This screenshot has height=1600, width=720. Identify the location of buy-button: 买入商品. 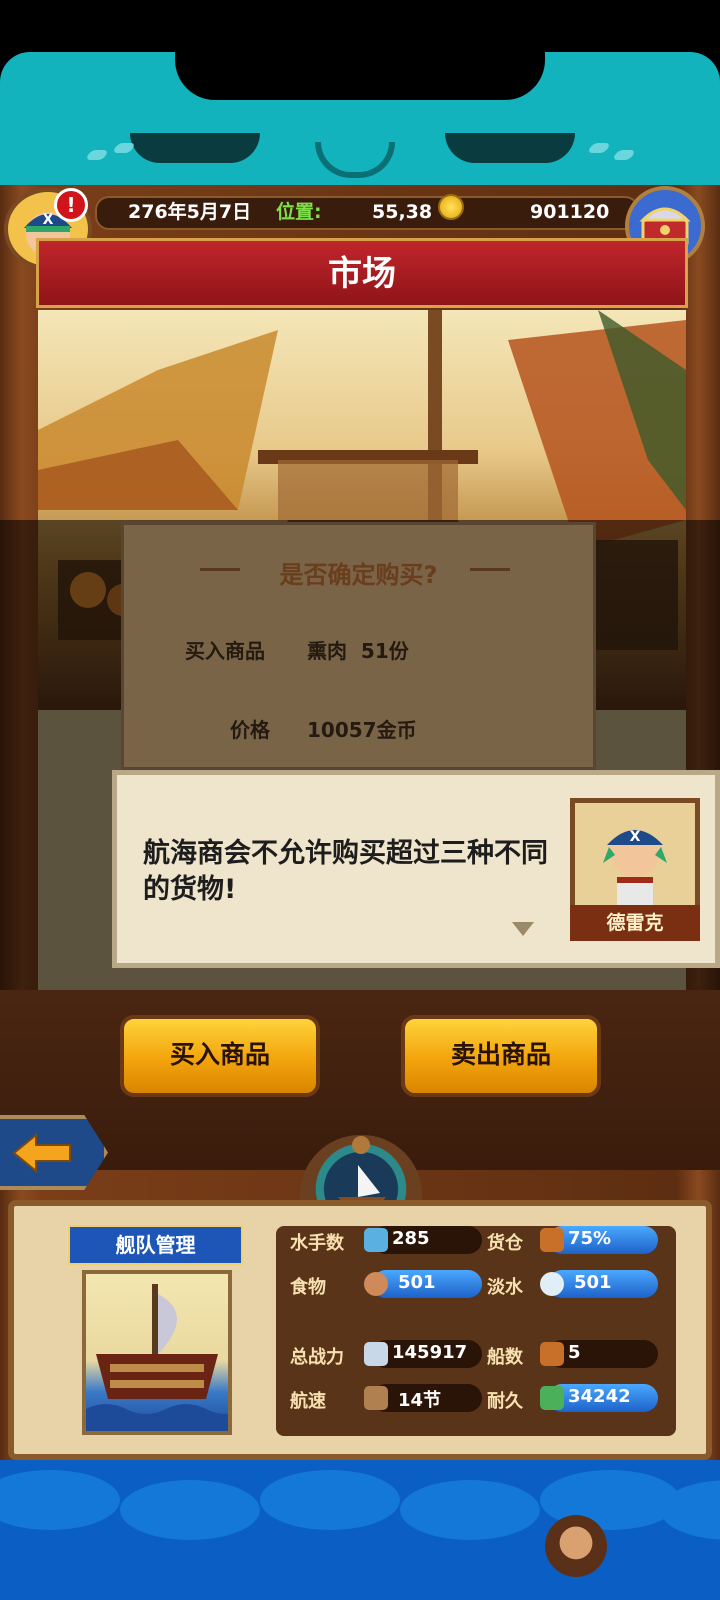
(220, 1056).